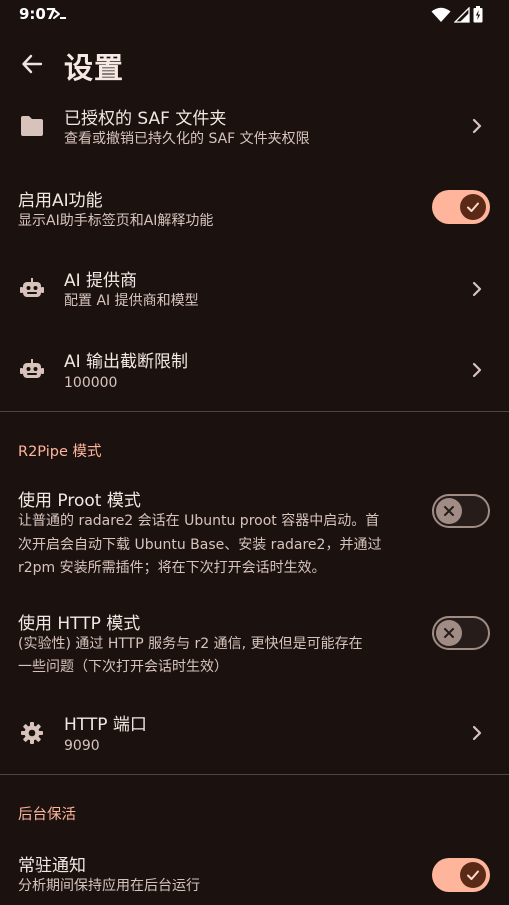 The height and width of the screenshot is (905, 509). Describe the element at coordinates (82, 746) in the screenshot. I see `http-port-value: 9090` at that location.